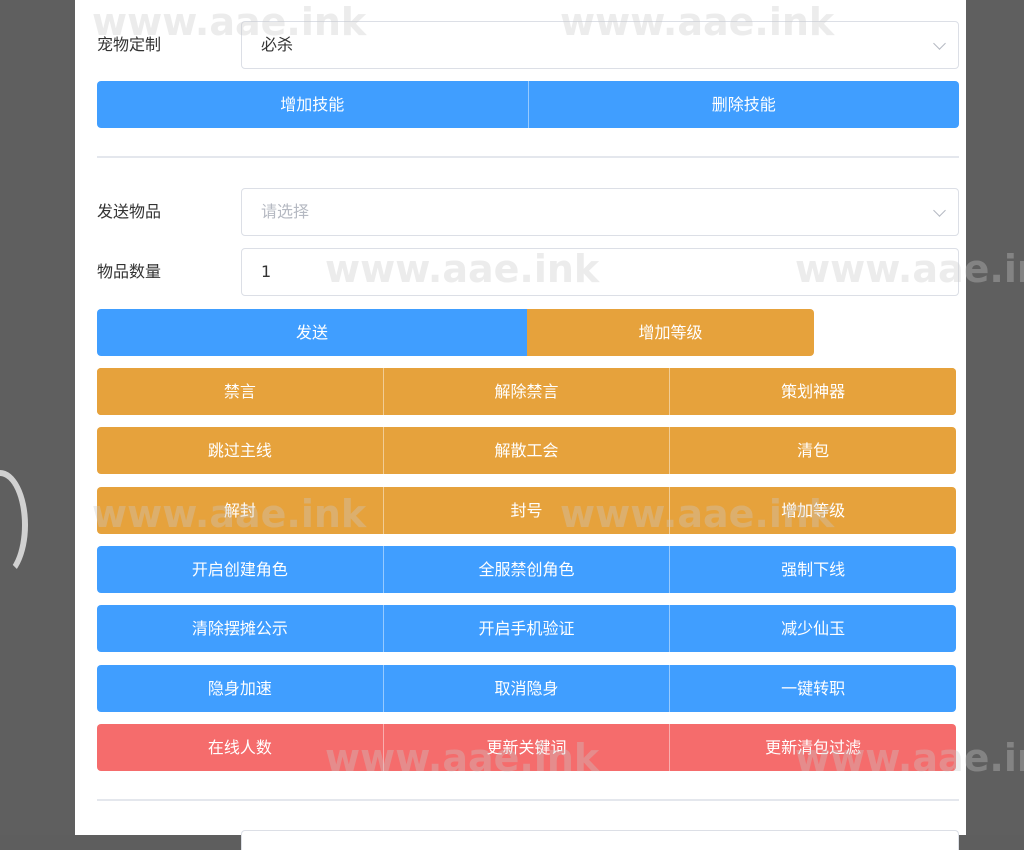 The width and height of the screenshot is (1024, 850). What do you see at coordinates (600, 840) in the screenshot?
I see `next-field-partial` at bounding box center [600, 840].